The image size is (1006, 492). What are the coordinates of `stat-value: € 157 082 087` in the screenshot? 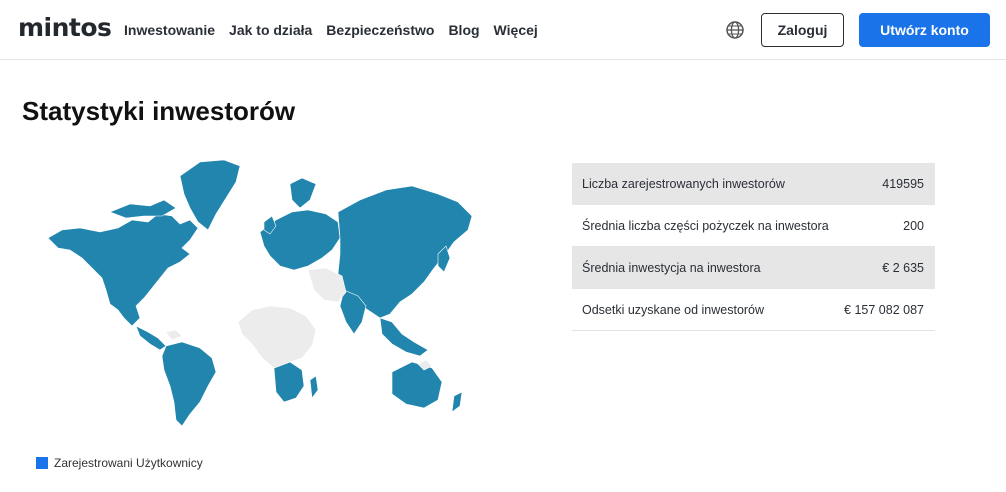 It's located at (884, 309).